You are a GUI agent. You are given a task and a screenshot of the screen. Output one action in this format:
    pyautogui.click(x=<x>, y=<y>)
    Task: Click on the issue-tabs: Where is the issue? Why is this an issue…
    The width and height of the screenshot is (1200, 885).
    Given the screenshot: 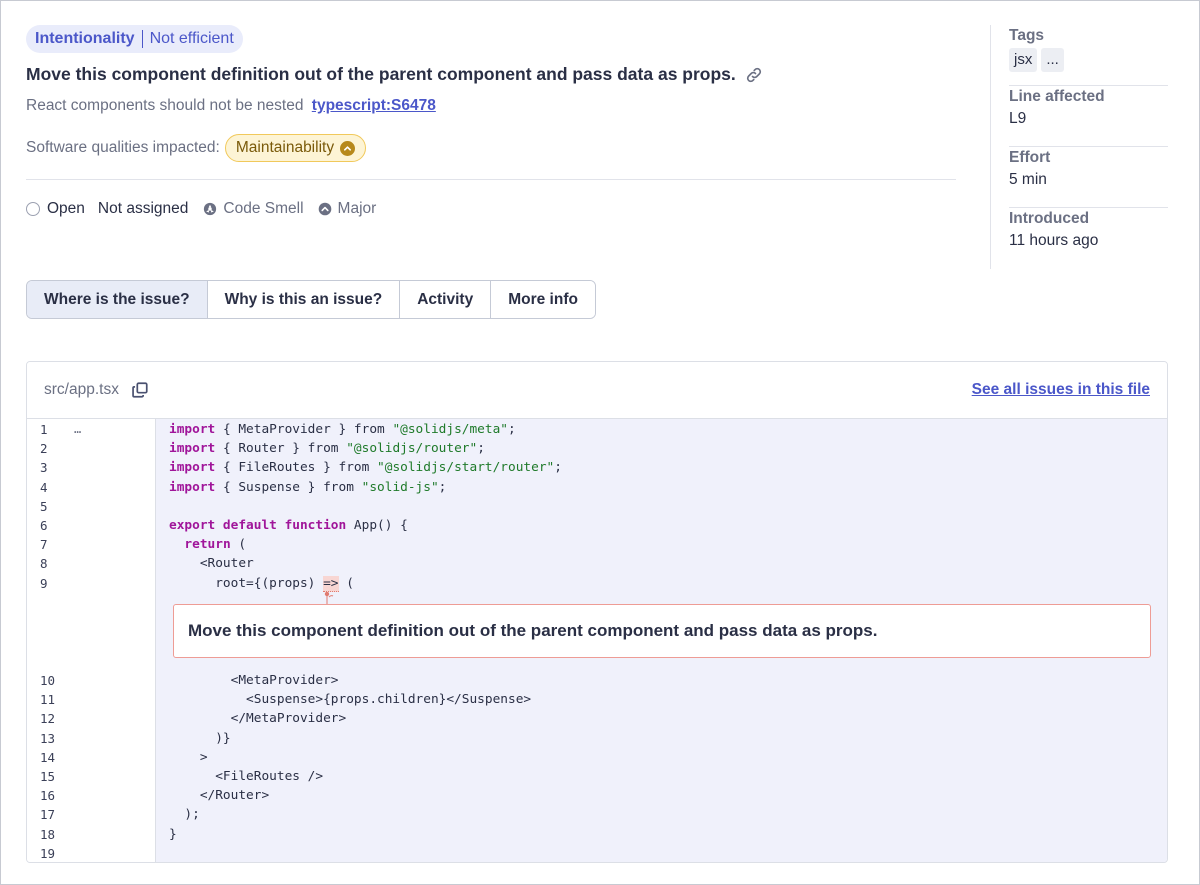 What is the action you would take?
    pyautogui.click(x=311, y=299)
    